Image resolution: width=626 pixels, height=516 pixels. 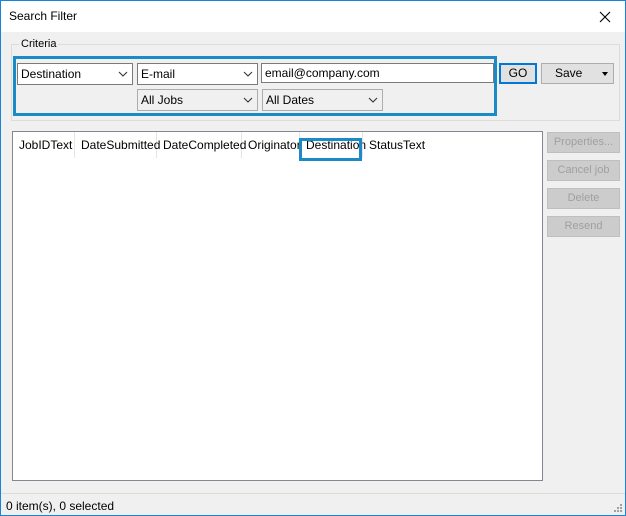 What do you see at coordinates (43, 16) in the screenshot?
I see `window-title: Search Filter` at bounding box center [43, 16].